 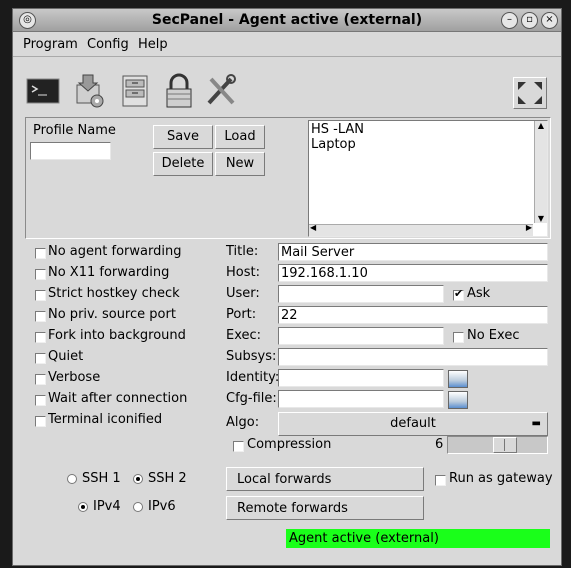 What do you see at coordinates (325, 508) in the screenshot?
I see `remote-forwards-button: Remote forwards` at bounding box center [325, 508].